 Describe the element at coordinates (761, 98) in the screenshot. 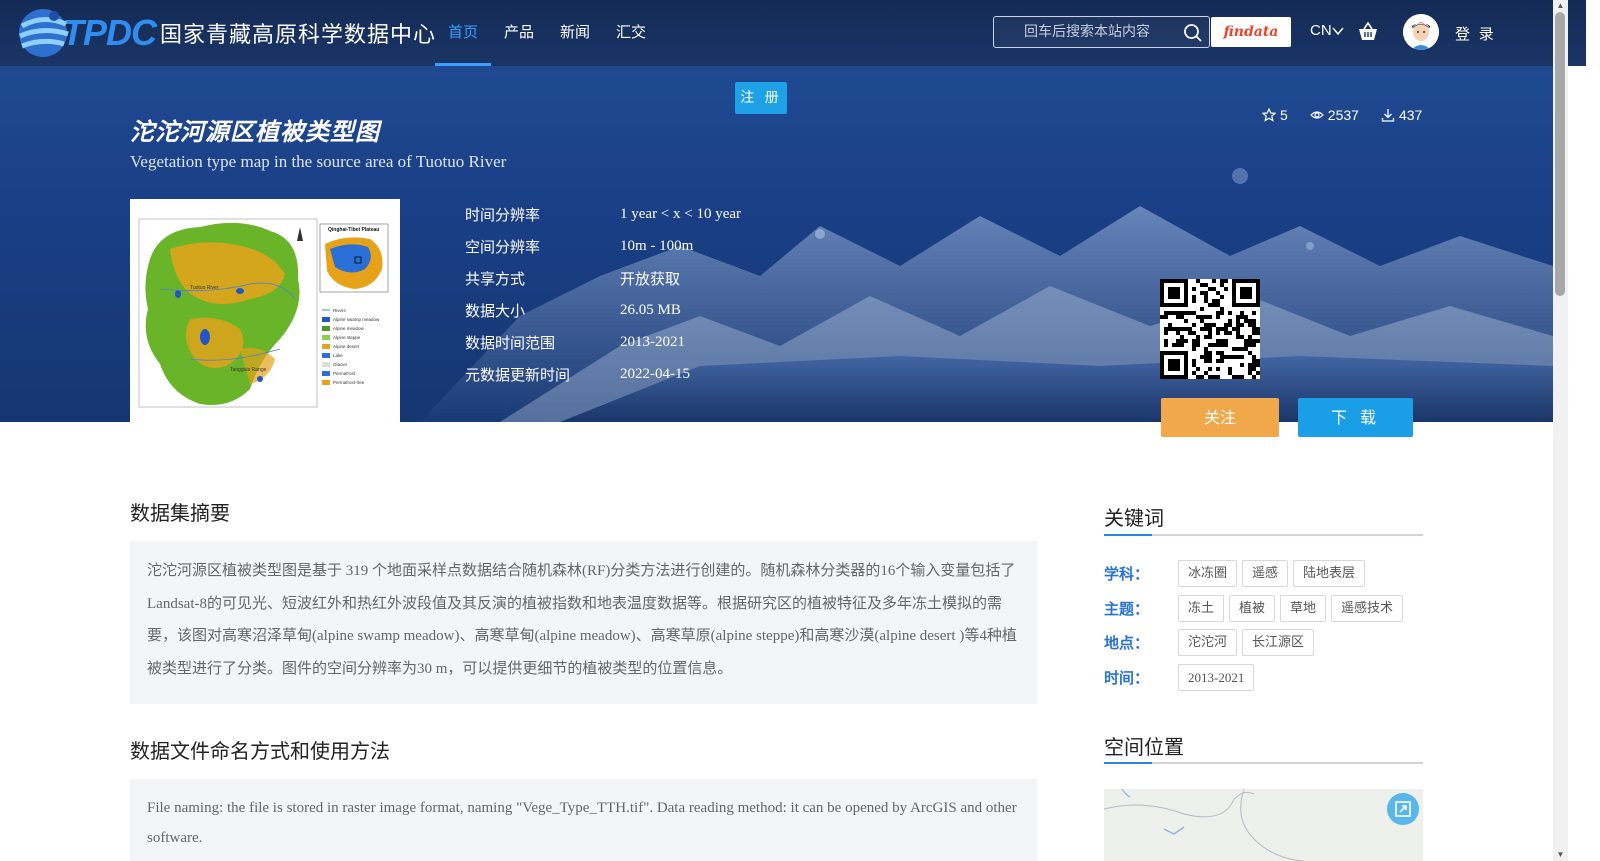

I see `register-button: 注 册` at that location.